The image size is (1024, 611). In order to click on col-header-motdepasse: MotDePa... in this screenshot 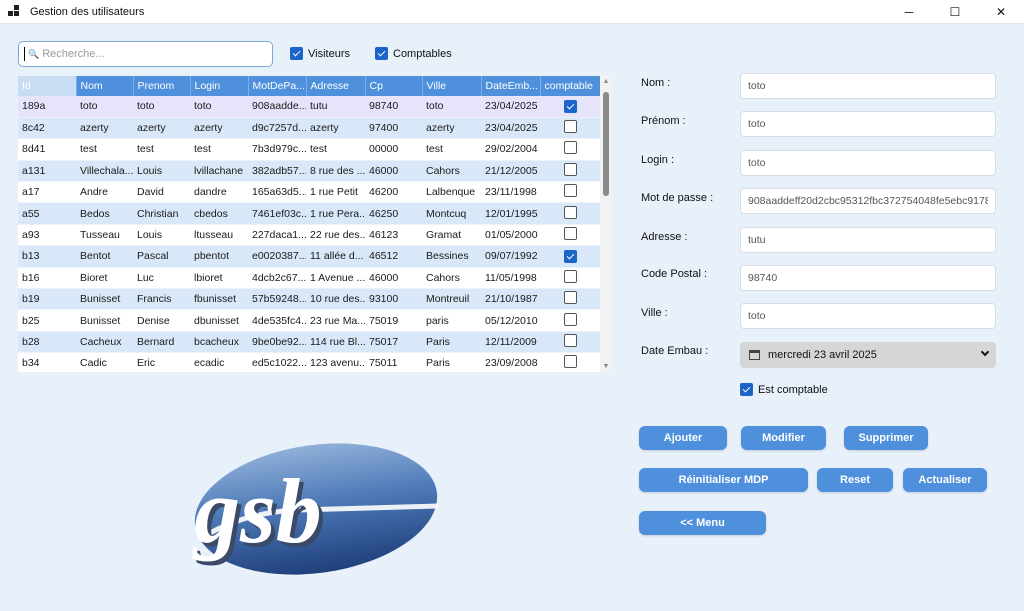, I will do `click(277, 86)`.